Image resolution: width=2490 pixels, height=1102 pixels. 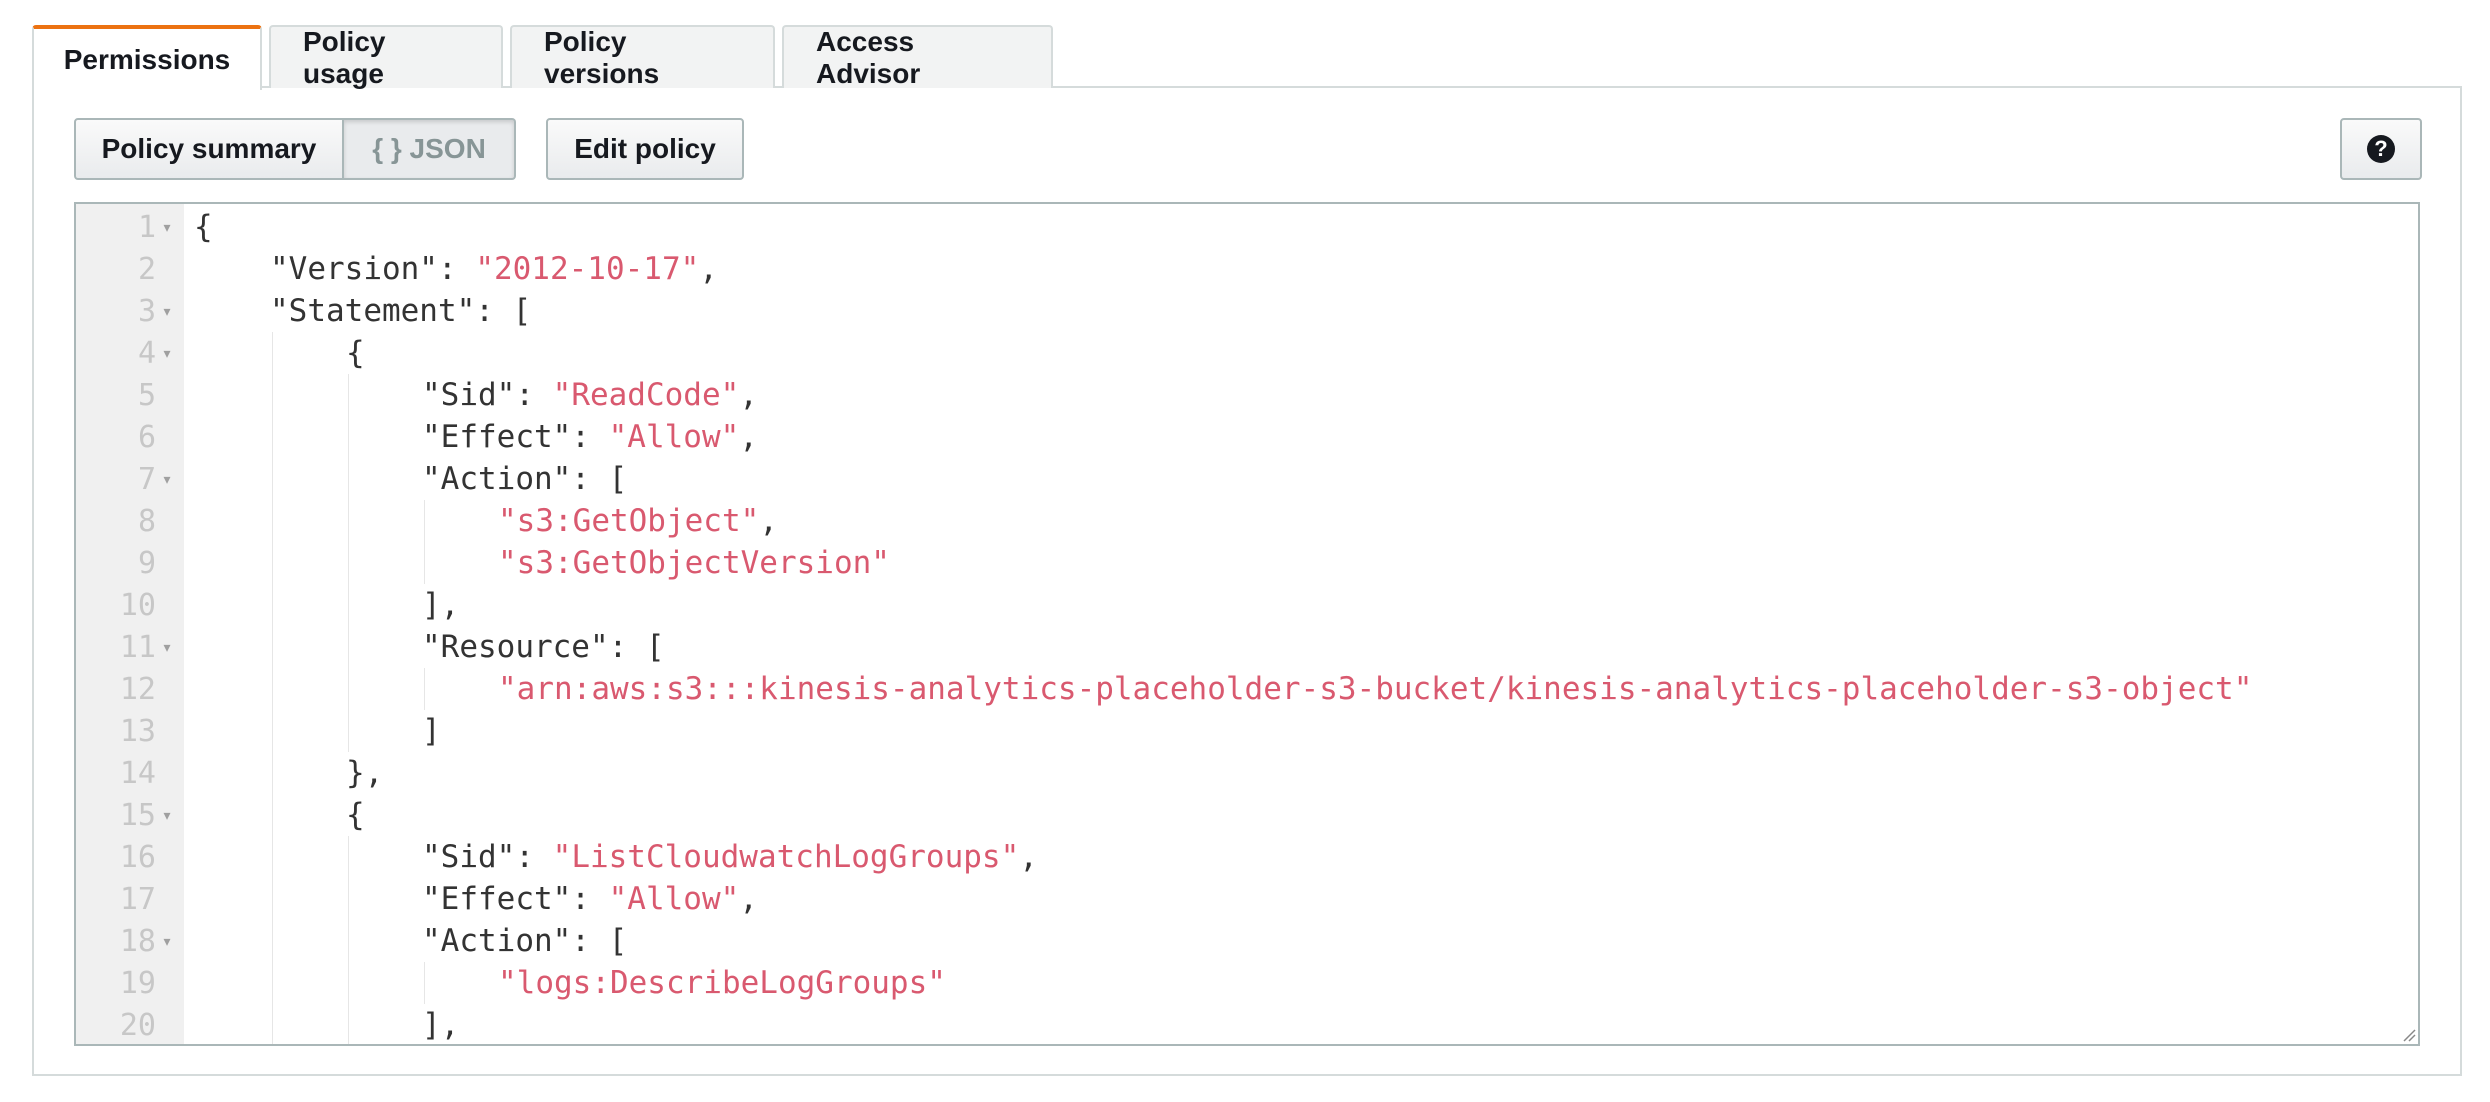 I want to click on code-text: "Sid": "ListCloudwatchLogGroups",, so click(x=730, y=857).